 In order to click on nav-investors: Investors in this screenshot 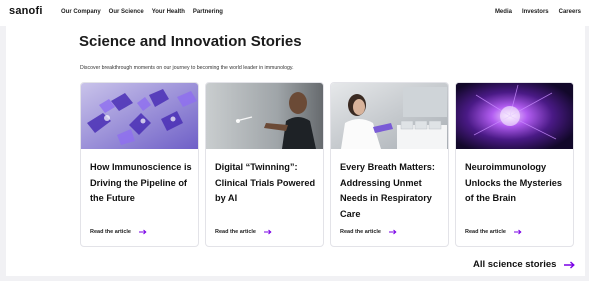, I will do `click(535, 12)`.